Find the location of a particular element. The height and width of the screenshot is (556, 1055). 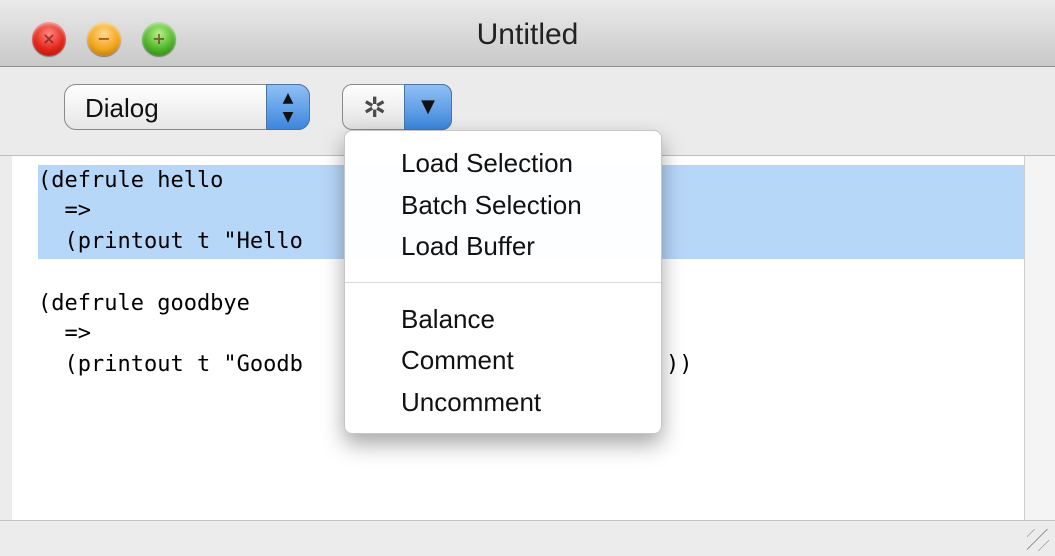

title-bar: × − + Untitled is located at coordinates (527, 33).